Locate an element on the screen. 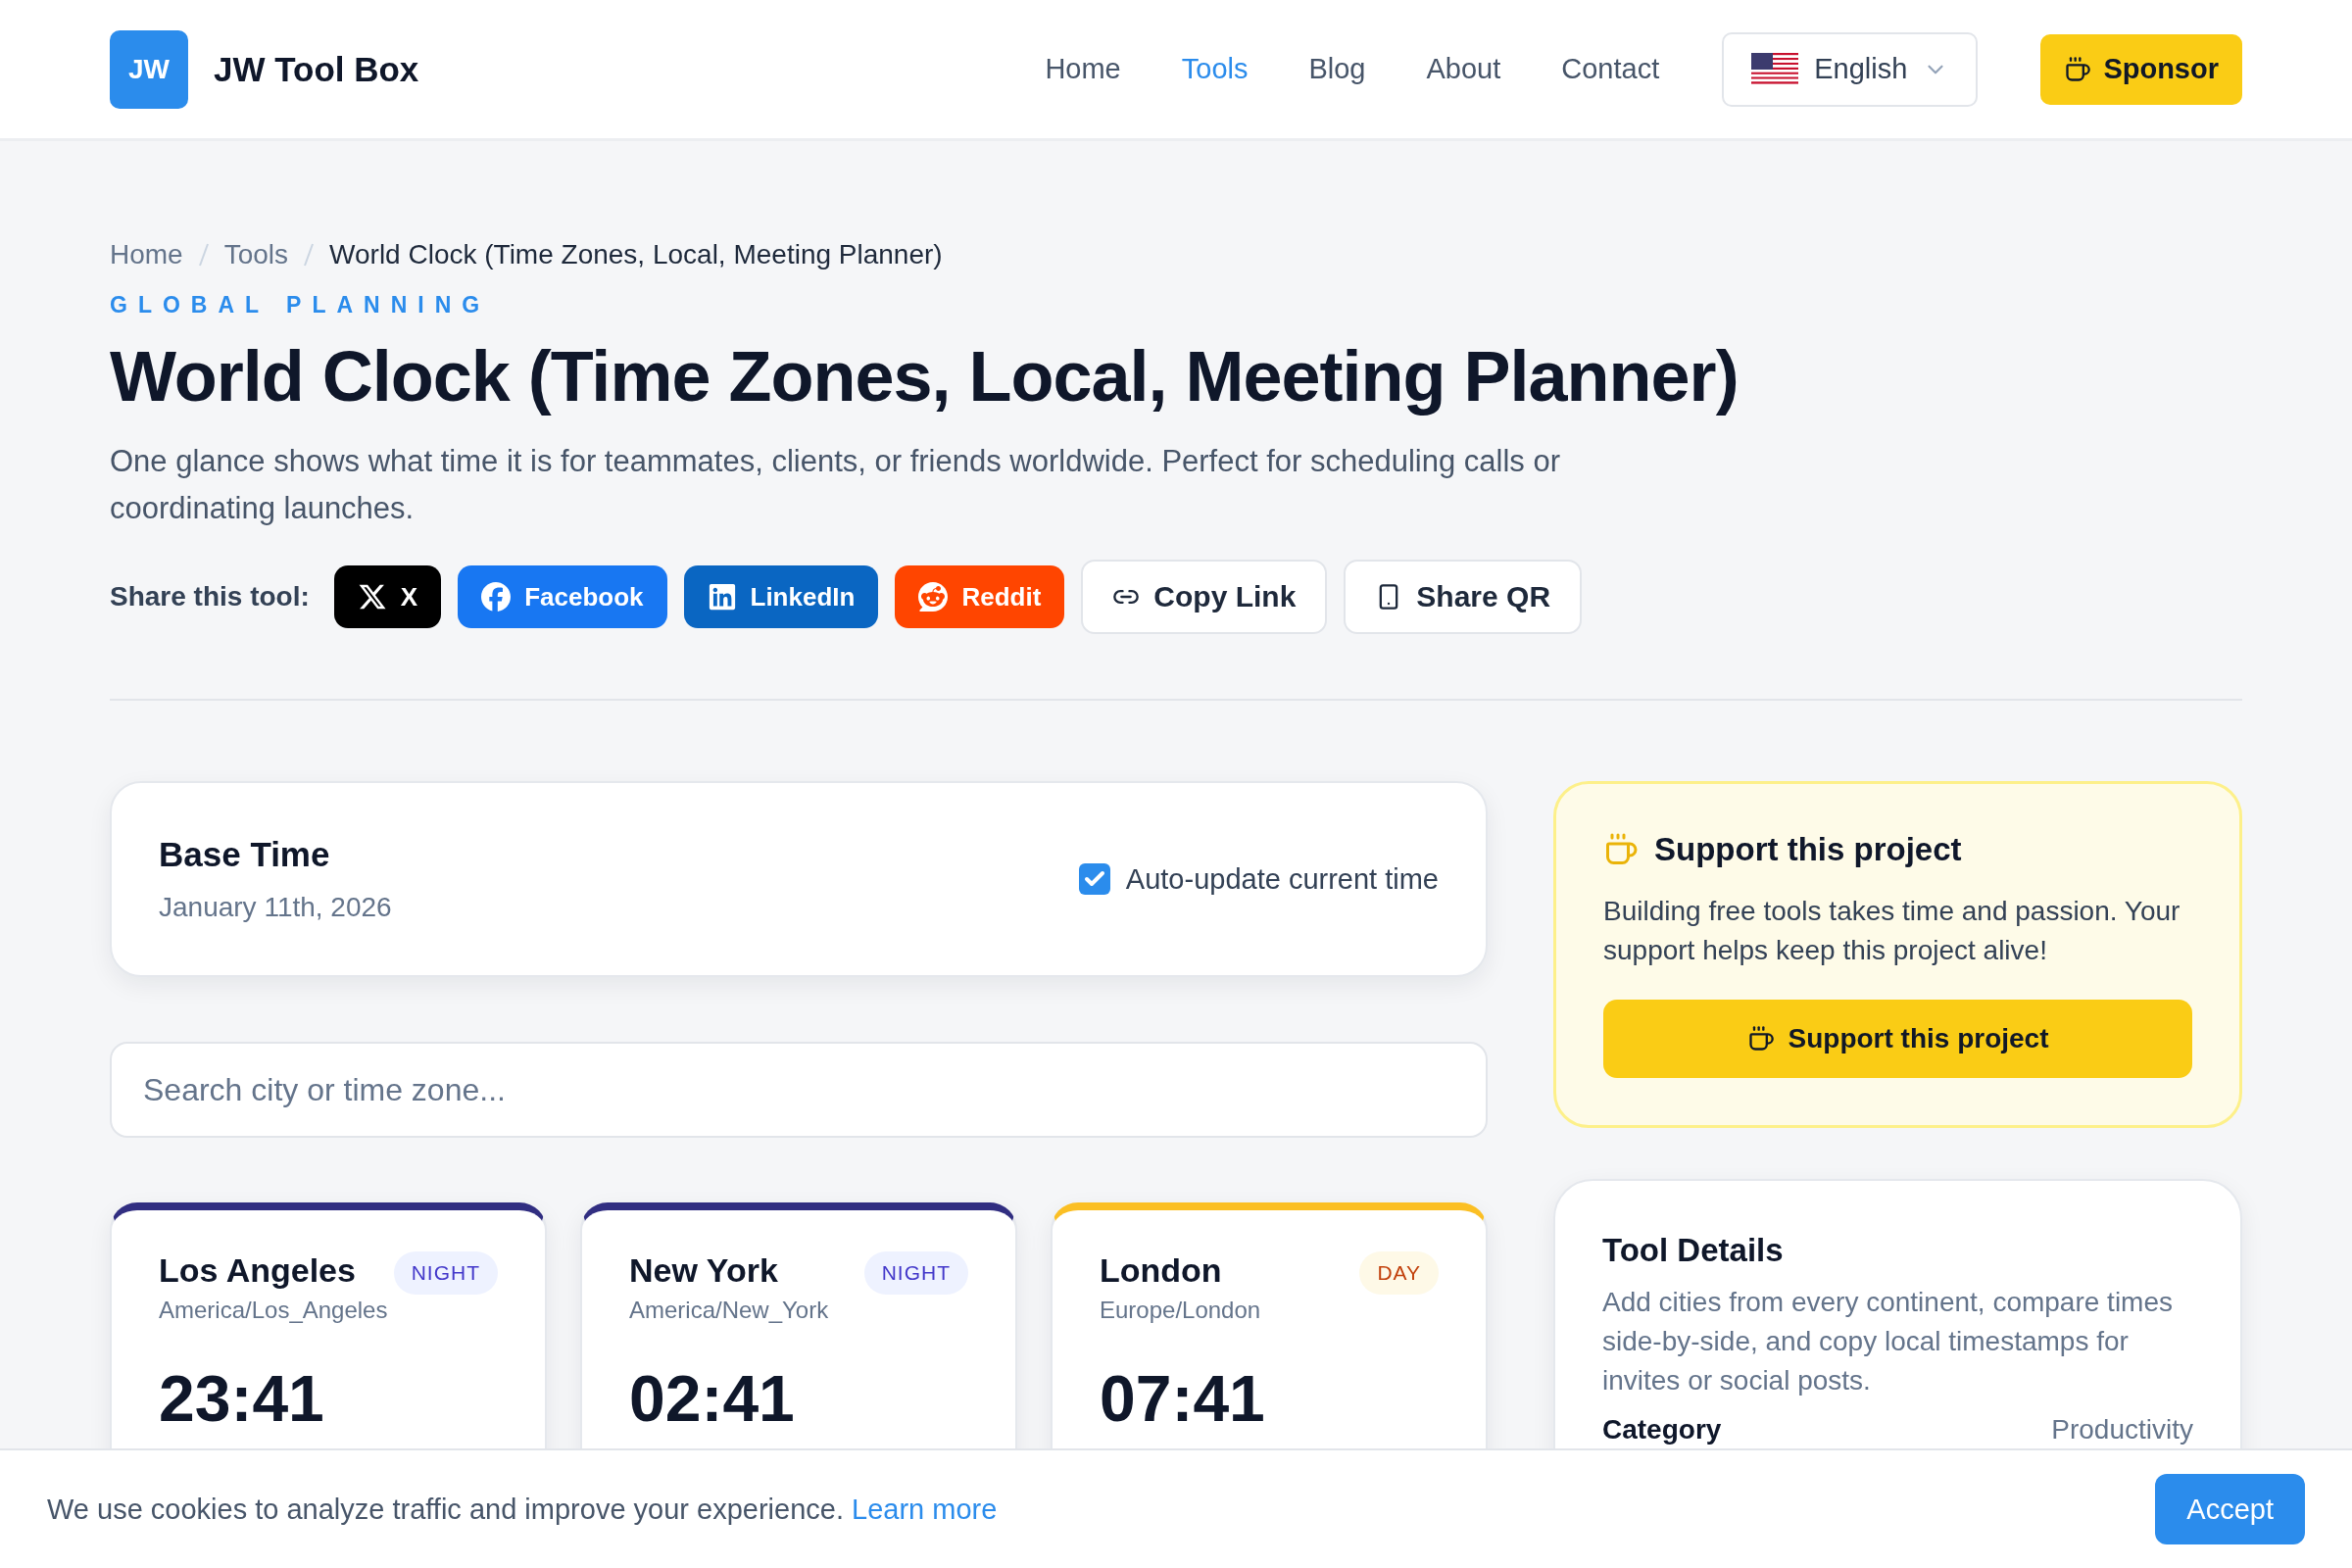 The image size is (2352, 1568). checkbox is located at coordinates (1094, 879).